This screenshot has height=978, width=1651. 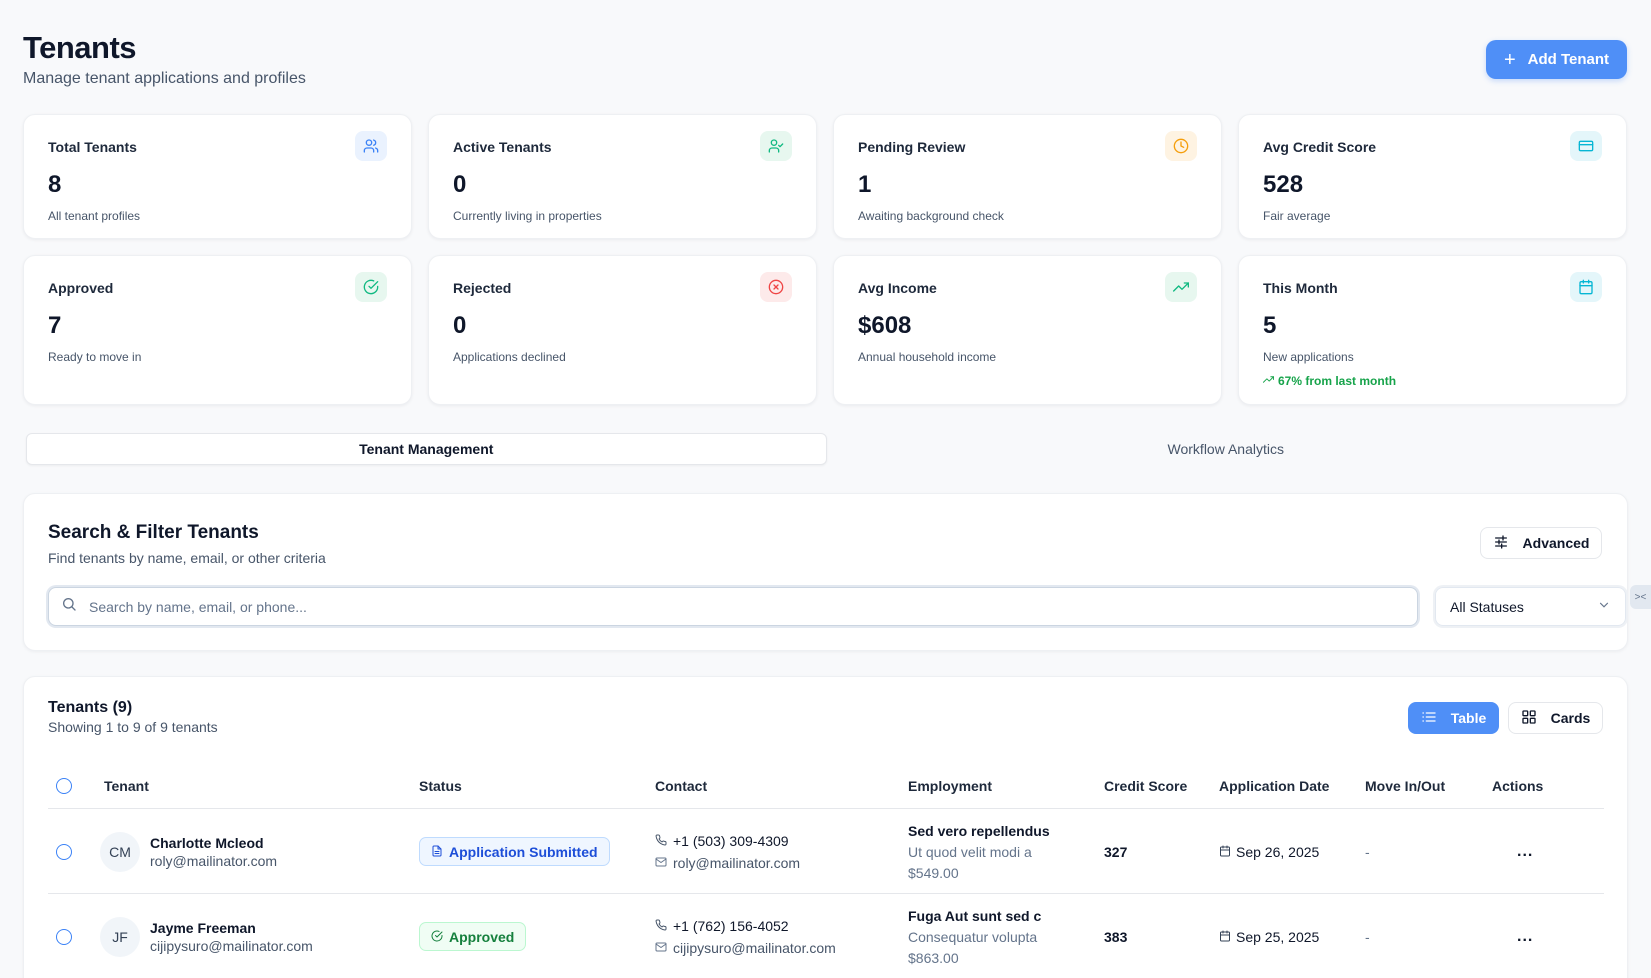 I want to click on employment-income: $549.00, so click(x=933, y=872).